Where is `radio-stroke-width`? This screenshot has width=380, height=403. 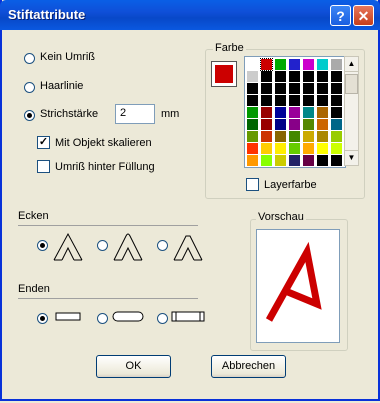 radio-stroke-width is located at coordinates (29, 115).